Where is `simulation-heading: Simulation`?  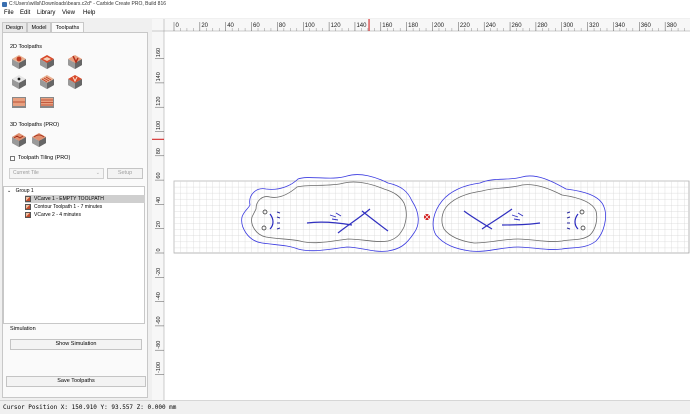 simulation-heading: Simulation is located at coordinates (23, 329).